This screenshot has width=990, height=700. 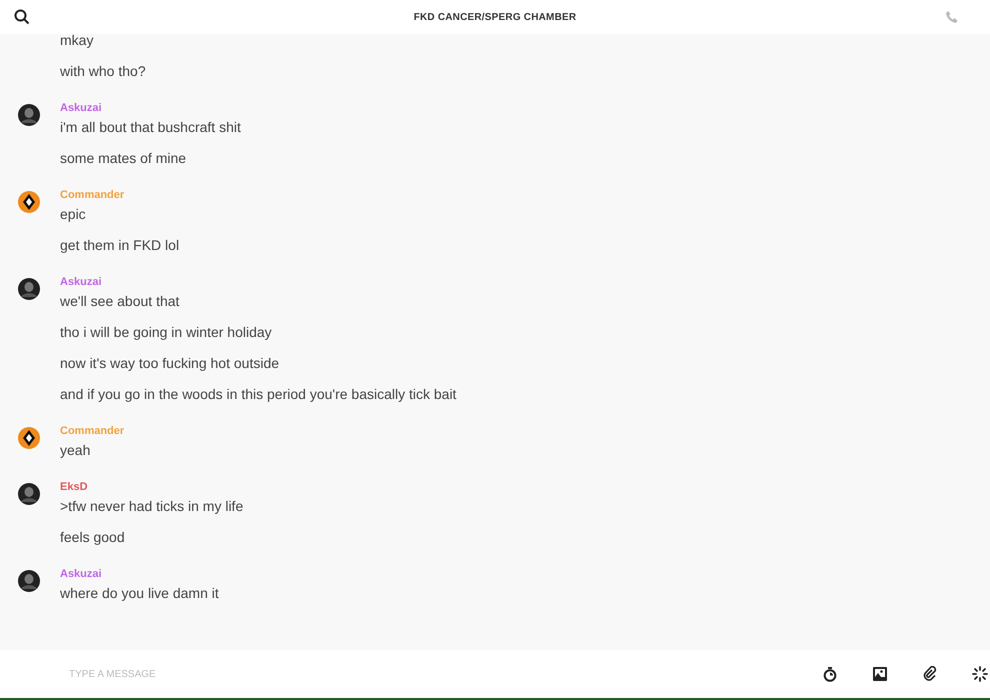 What do you see at coordinates (258, 394) in the screenshot?
I see `message-text: and if you go in the woods in this period you're basically tick bait` at bounding box center [258, 394].